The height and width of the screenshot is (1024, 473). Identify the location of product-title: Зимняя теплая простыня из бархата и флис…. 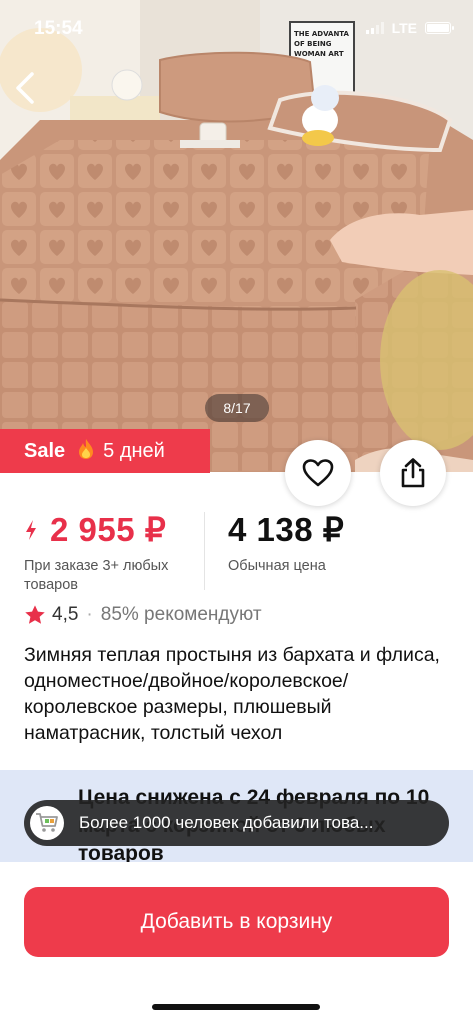
(232, 694).